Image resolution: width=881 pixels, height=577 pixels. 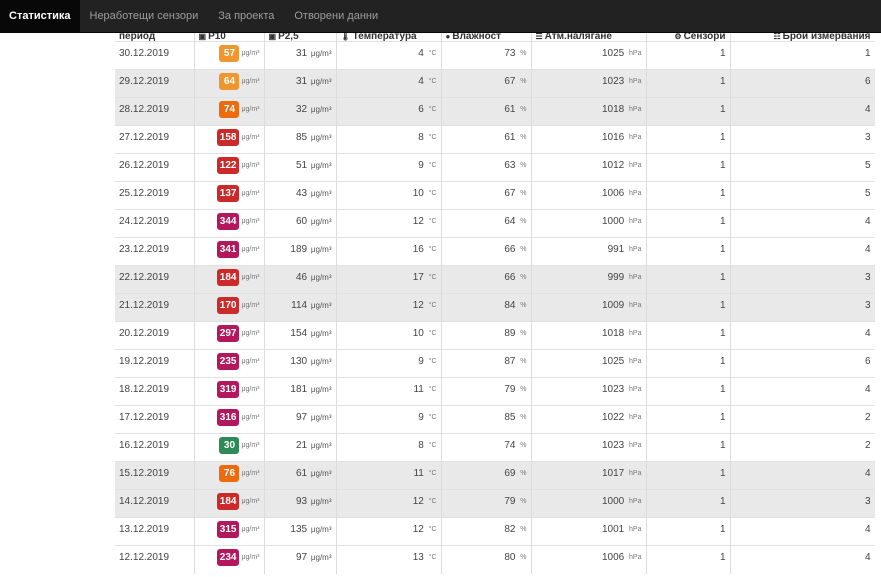 I want to click on cell-date: 28.12.2019, so click(x=155, y=111).